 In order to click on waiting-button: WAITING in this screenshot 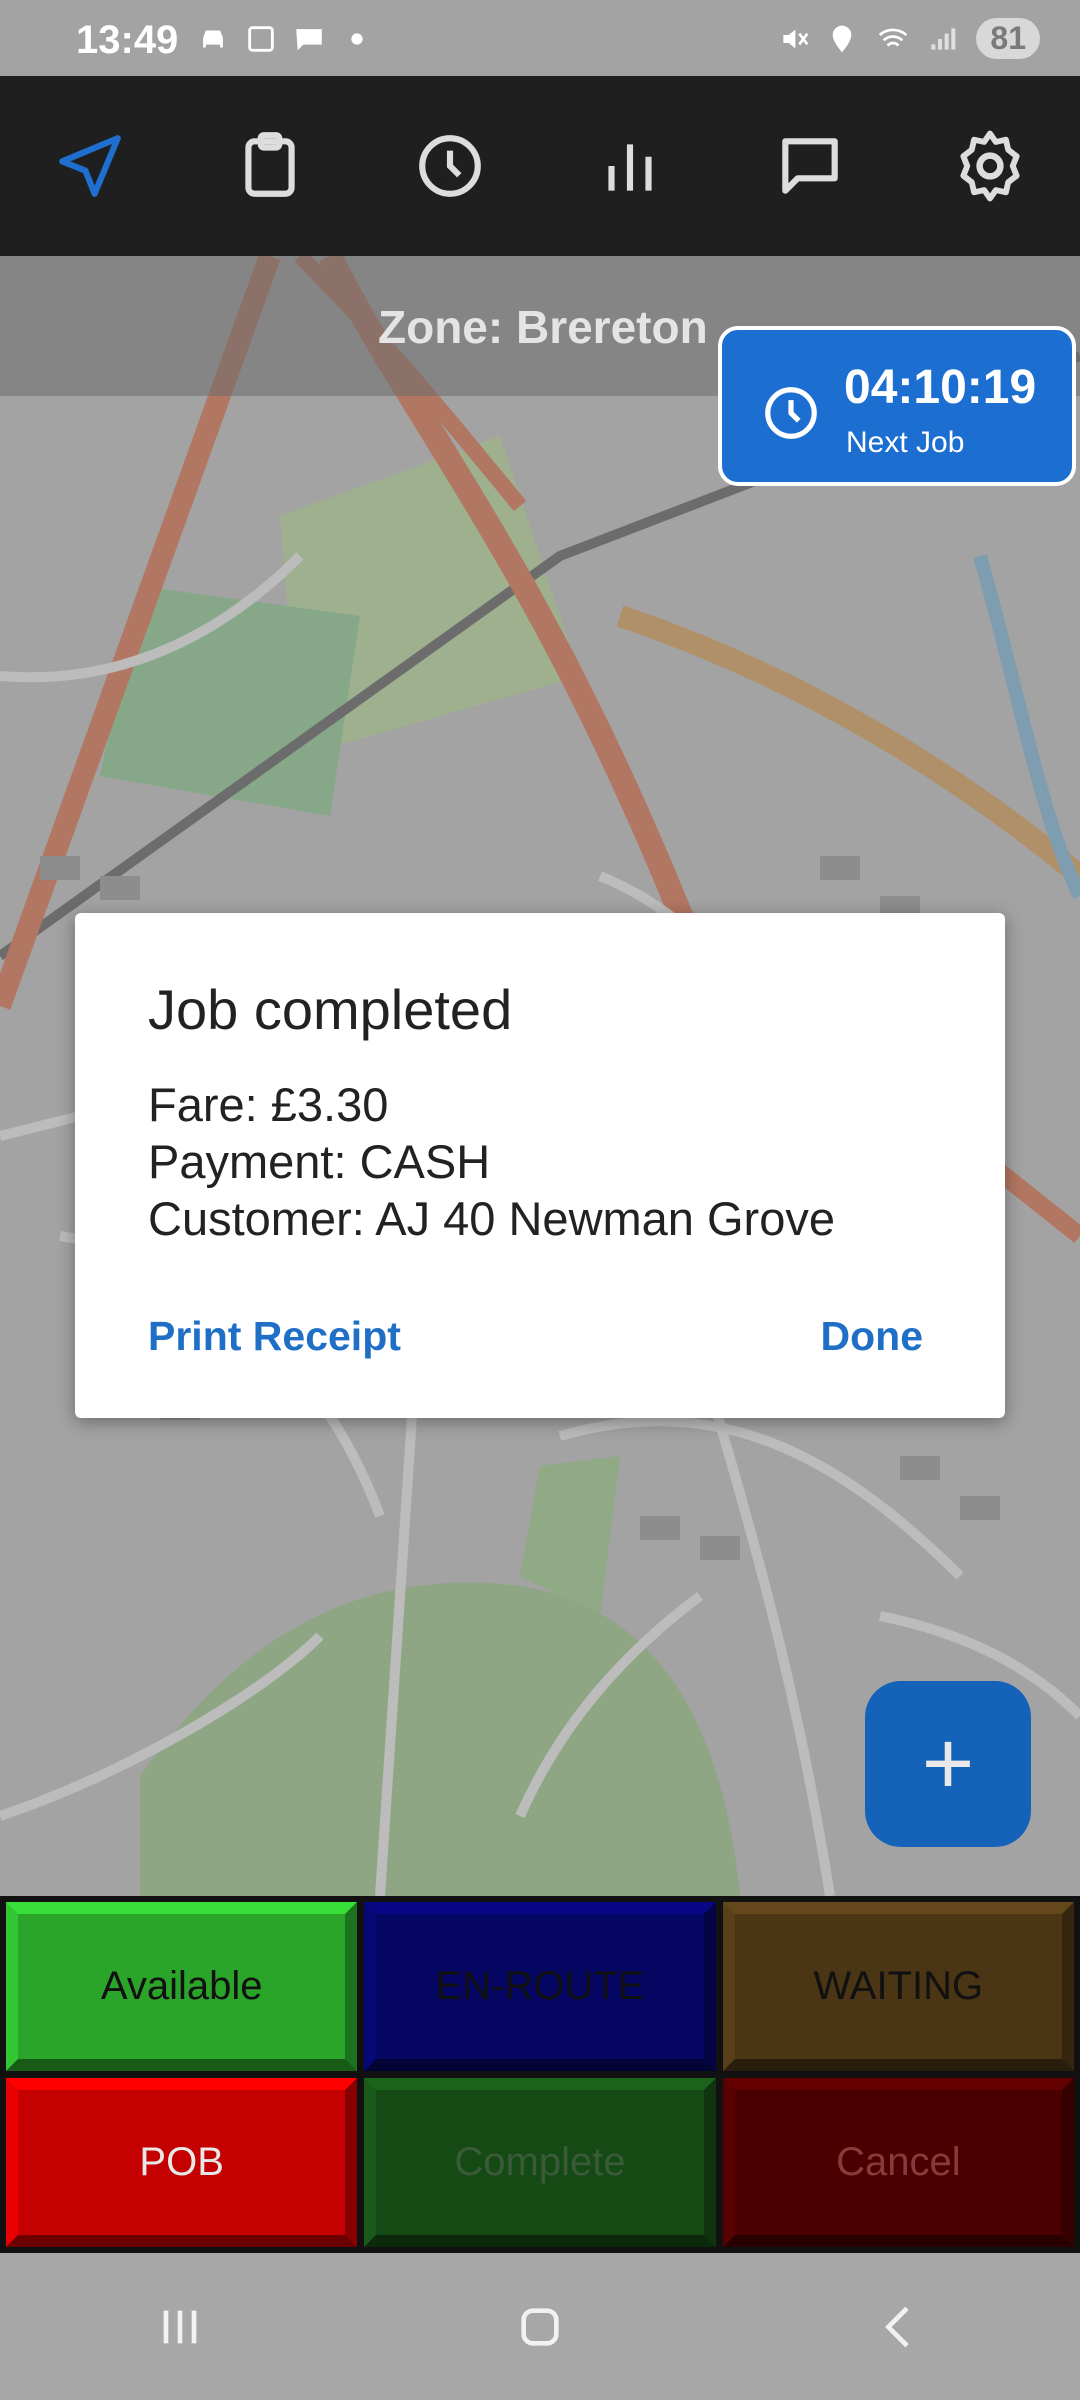, I will do `click(898, 1986)`.